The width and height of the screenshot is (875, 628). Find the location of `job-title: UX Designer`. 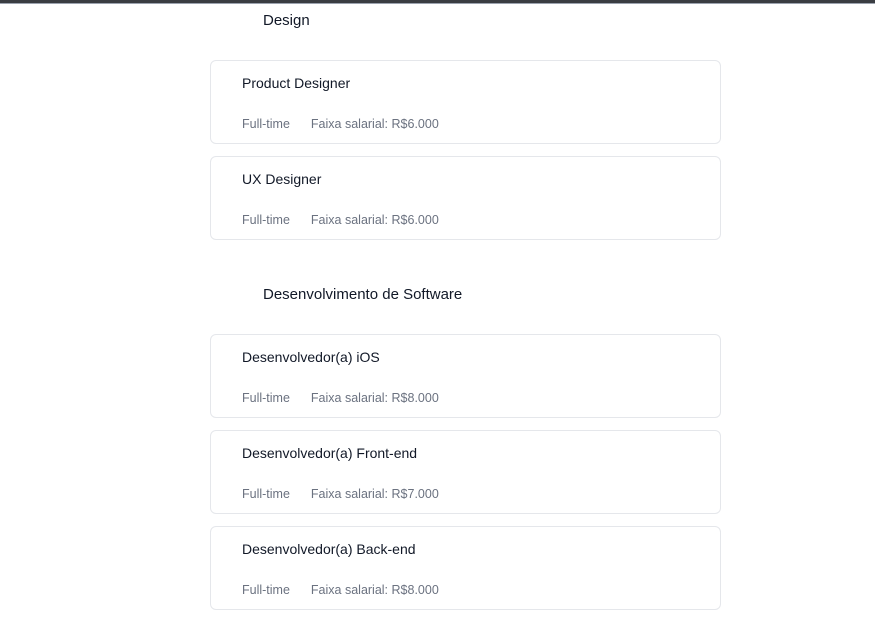

job-title: UX Designer is located at coordinates (282, 179).